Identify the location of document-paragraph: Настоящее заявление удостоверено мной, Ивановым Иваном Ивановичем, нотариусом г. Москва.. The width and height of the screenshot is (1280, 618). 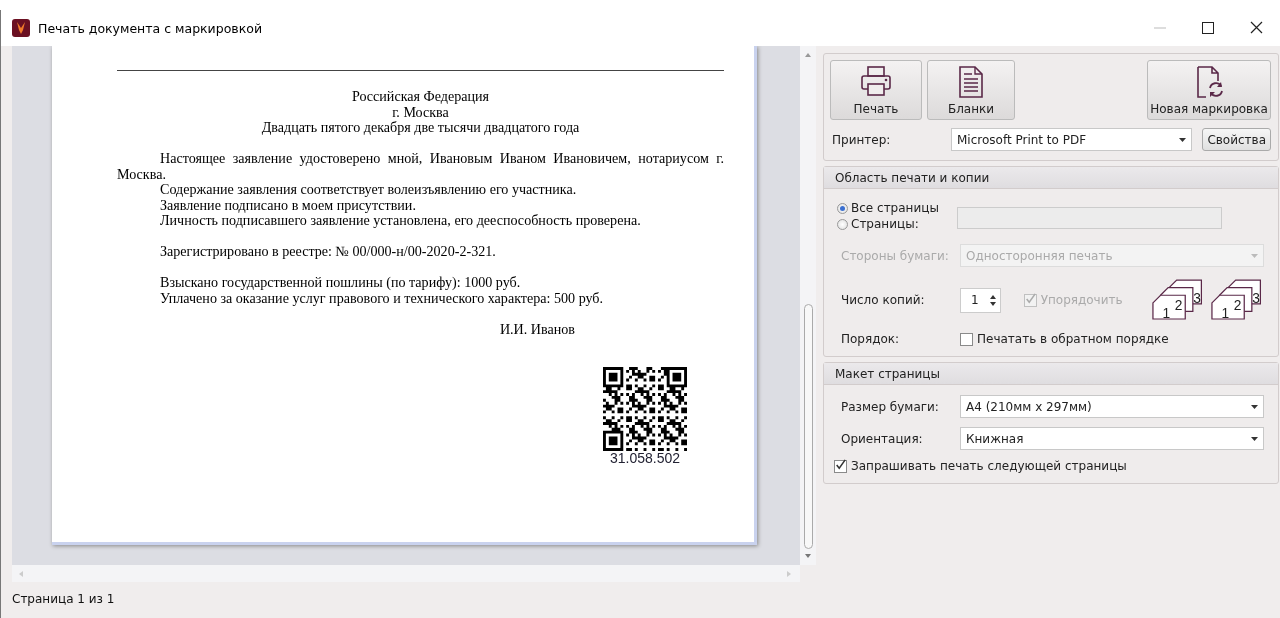
(420, 166).